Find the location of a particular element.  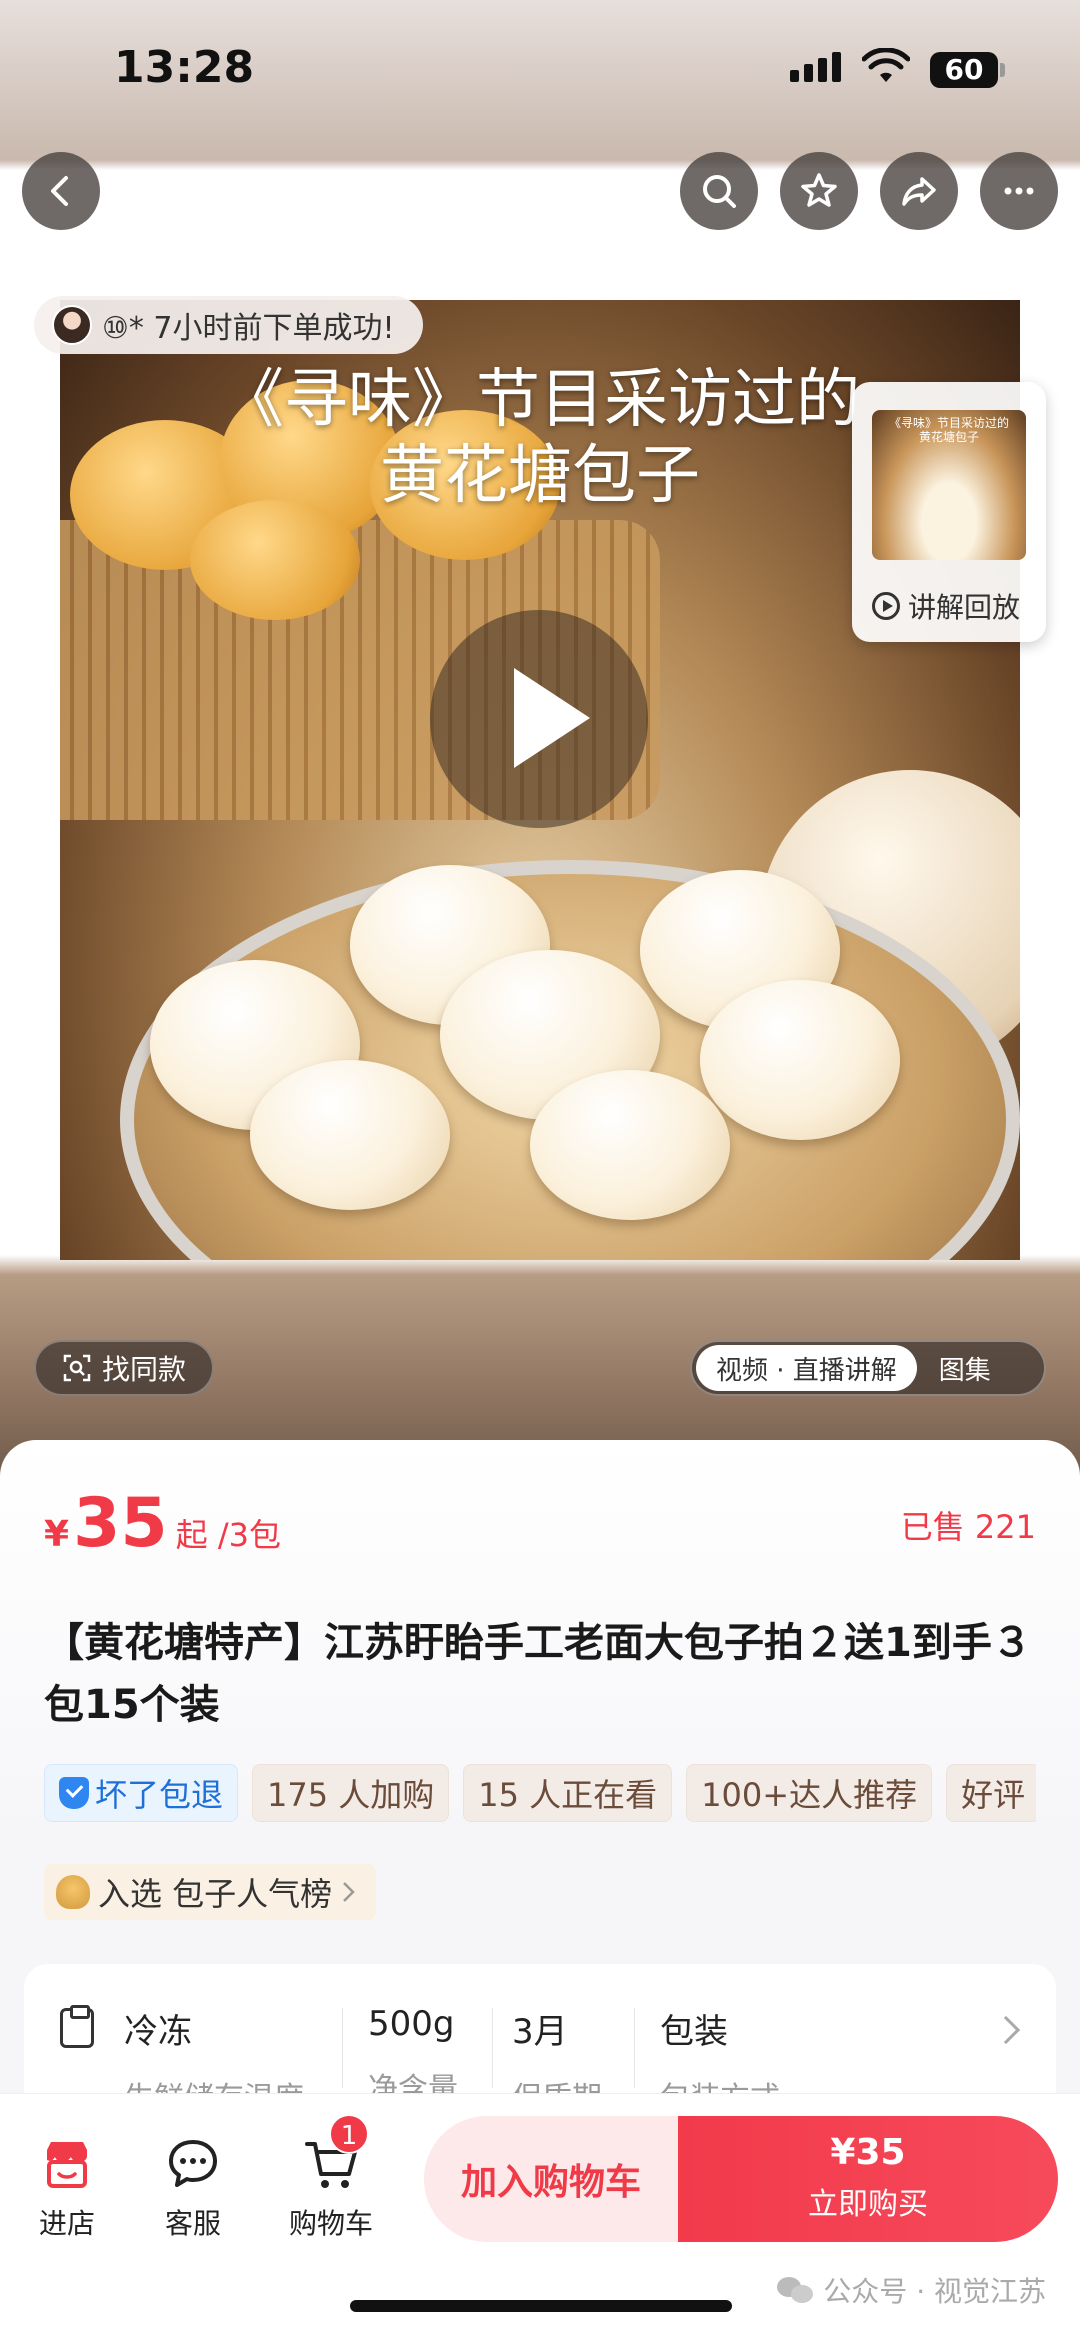

recent-order-notice: ⑩* 7小时前下单成功! is located at coordinates (228, 325).